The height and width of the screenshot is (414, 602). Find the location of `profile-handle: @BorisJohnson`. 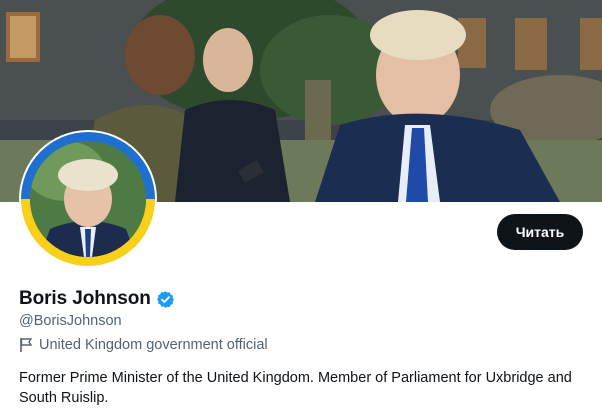

profile-handle: @BorisJohnson is located at coordinates (70, 321).